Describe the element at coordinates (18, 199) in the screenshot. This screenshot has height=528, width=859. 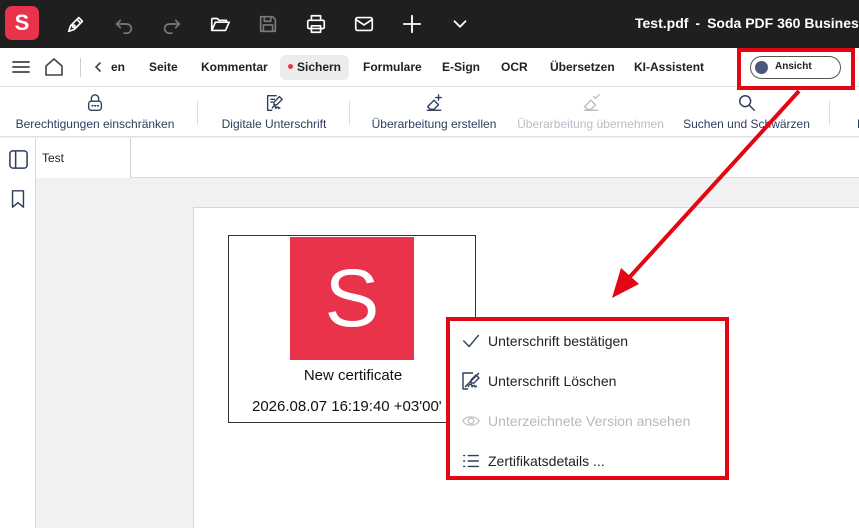
I see `bookmark-icon` at that location.